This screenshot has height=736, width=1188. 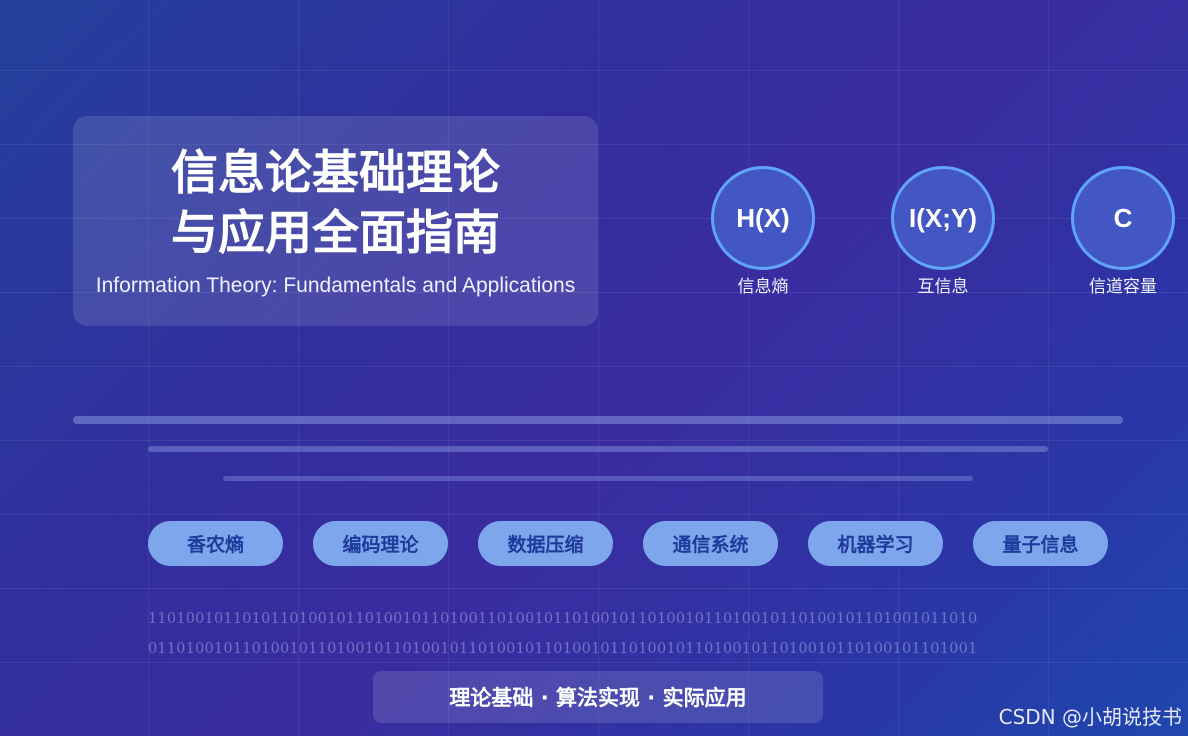 What do you see at coordinates (215, 543) in the screenshot?
I see `tag-shannon-entropy: 香农熵` at bounding box center [215, 543].